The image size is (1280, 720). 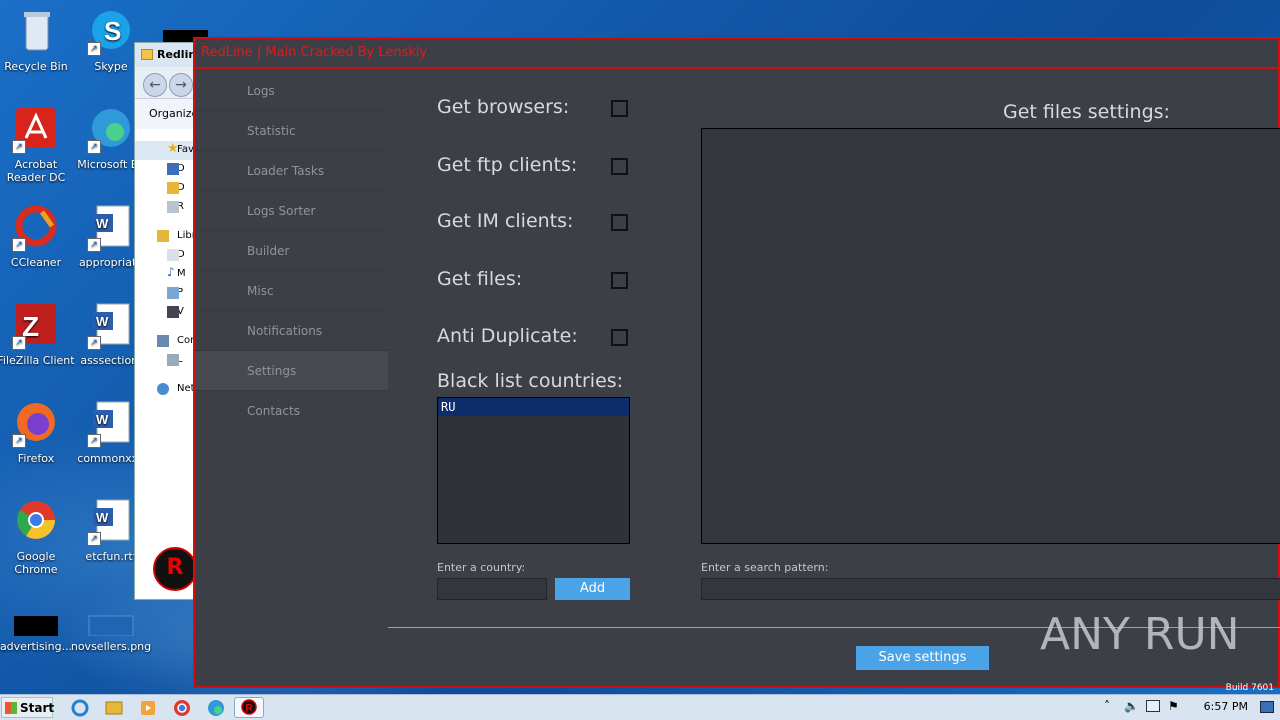 What do you see at coordinates (619, 337) in the screenshot?
I see `anti-duplicate-checkbox` at bounding box center [619, 337].